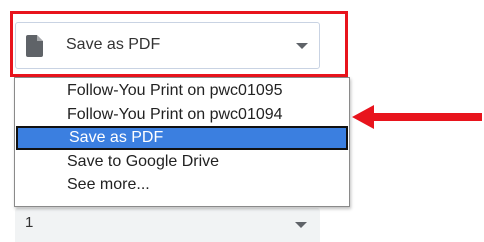 The height and width of the screenshot is (242, 484). I want to click on annotation-arrow-icon, so click(417, 117).